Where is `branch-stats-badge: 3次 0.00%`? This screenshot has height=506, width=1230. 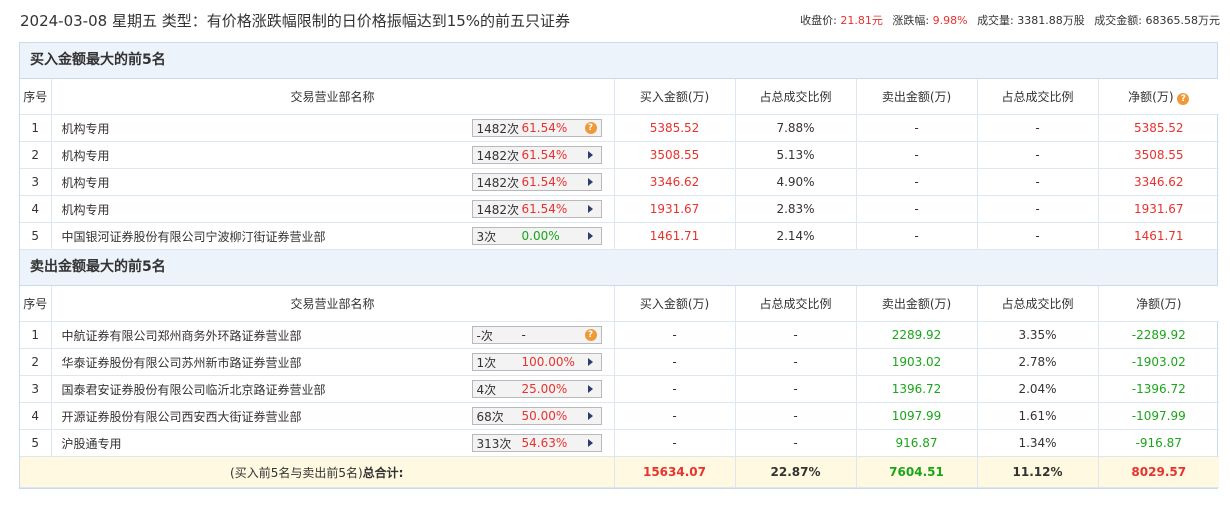 branch-stats-badge: 3次 0.00% is located at coordinates (536, 236).